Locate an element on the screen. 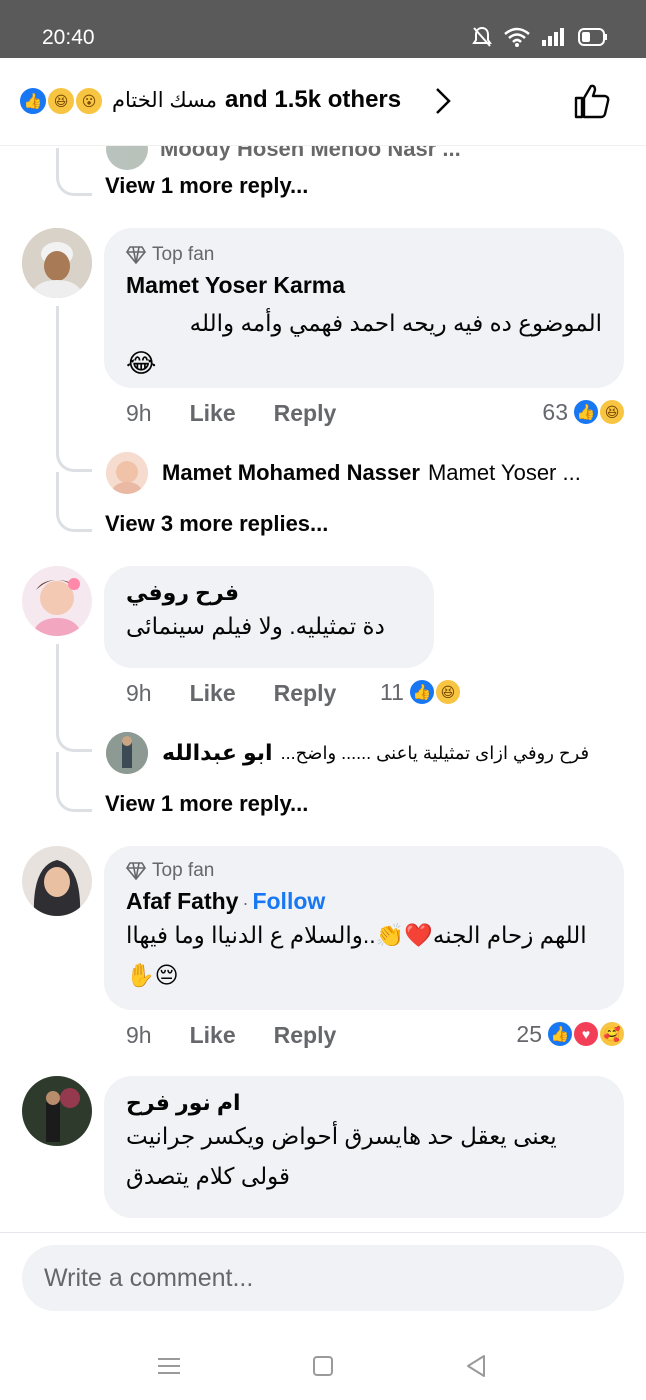 This screenshot has height=1400, width=646. back-nav-button is located at coordinates (476, 1366).